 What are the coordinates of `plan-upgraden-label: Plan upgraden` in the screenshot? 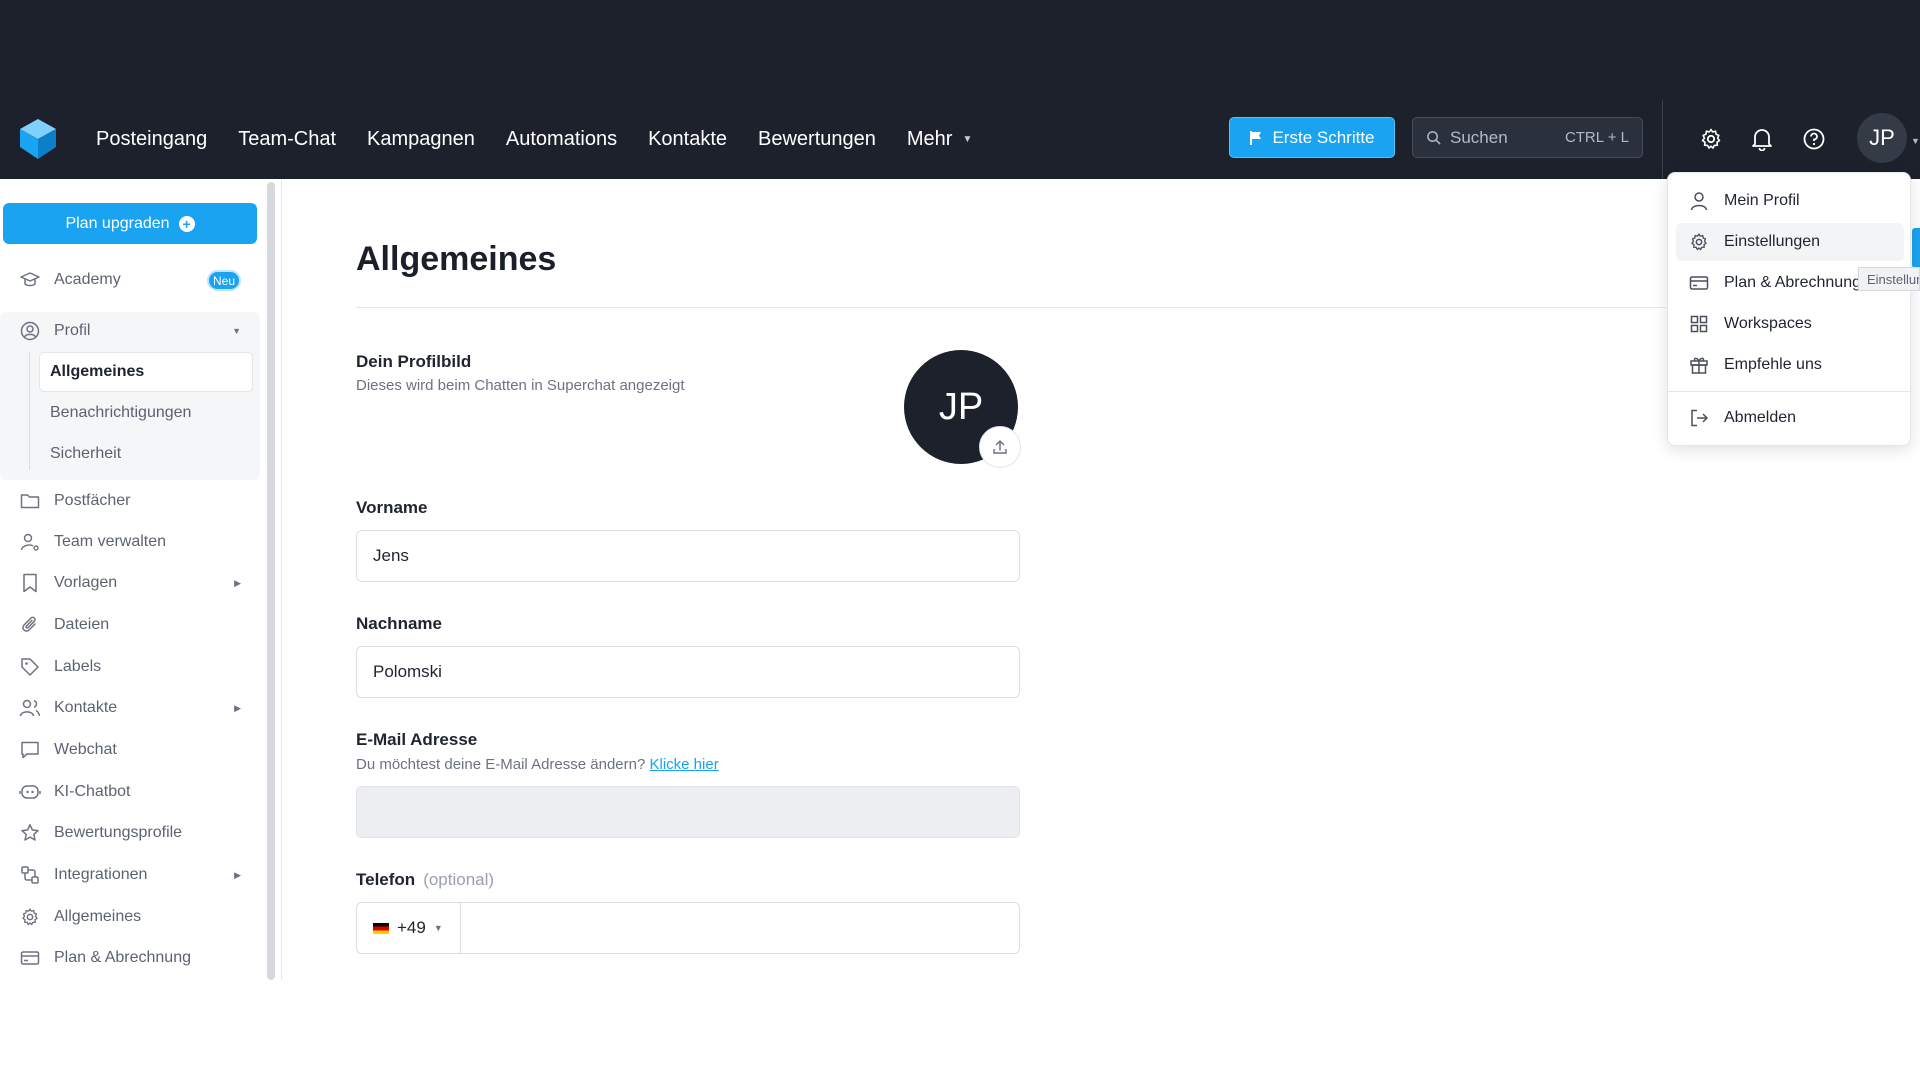 It's located at (117, 223).